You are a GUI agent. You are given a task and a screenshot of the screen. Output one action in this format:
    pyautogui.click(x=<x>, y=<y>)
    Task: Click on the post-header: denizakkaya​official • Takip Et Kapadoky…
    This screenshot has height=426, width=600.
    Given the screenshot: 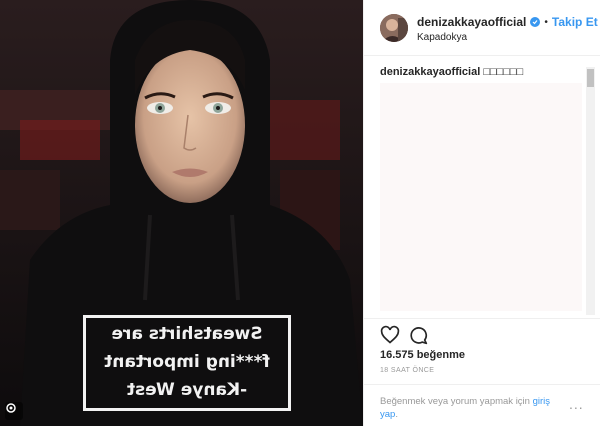 What is the action you would take?
    pyautogui.click(x=482, y=28)
    